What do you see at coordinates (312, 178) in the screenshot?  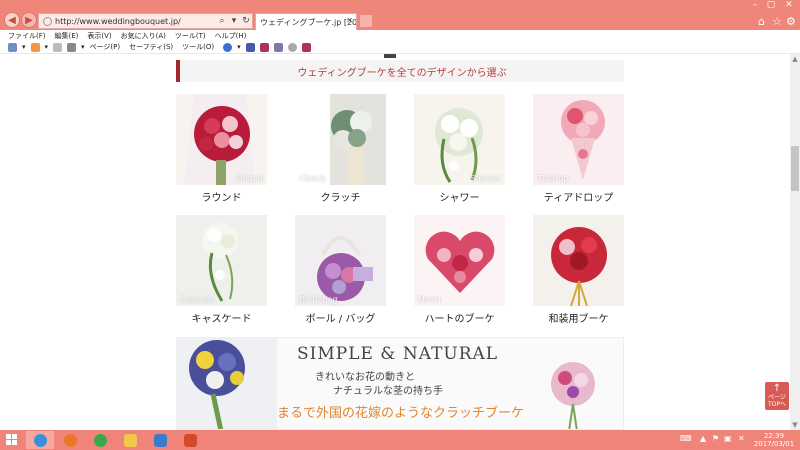 I see `bouquet-label-en: Clutch` at bounding box center [312, 178].